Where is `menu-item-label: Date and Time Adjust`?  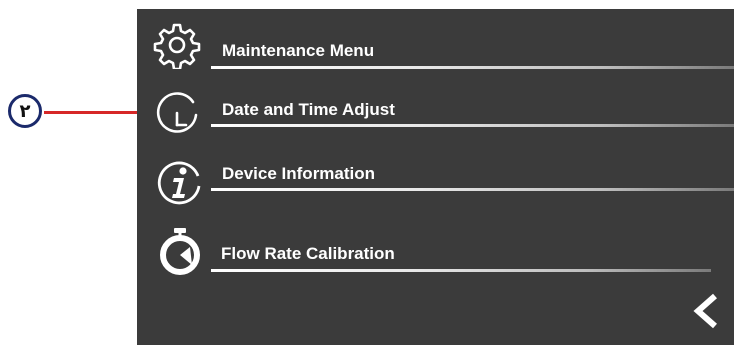
menu-item-label: Date and Time Adjust is located at coordinates (308, 109).